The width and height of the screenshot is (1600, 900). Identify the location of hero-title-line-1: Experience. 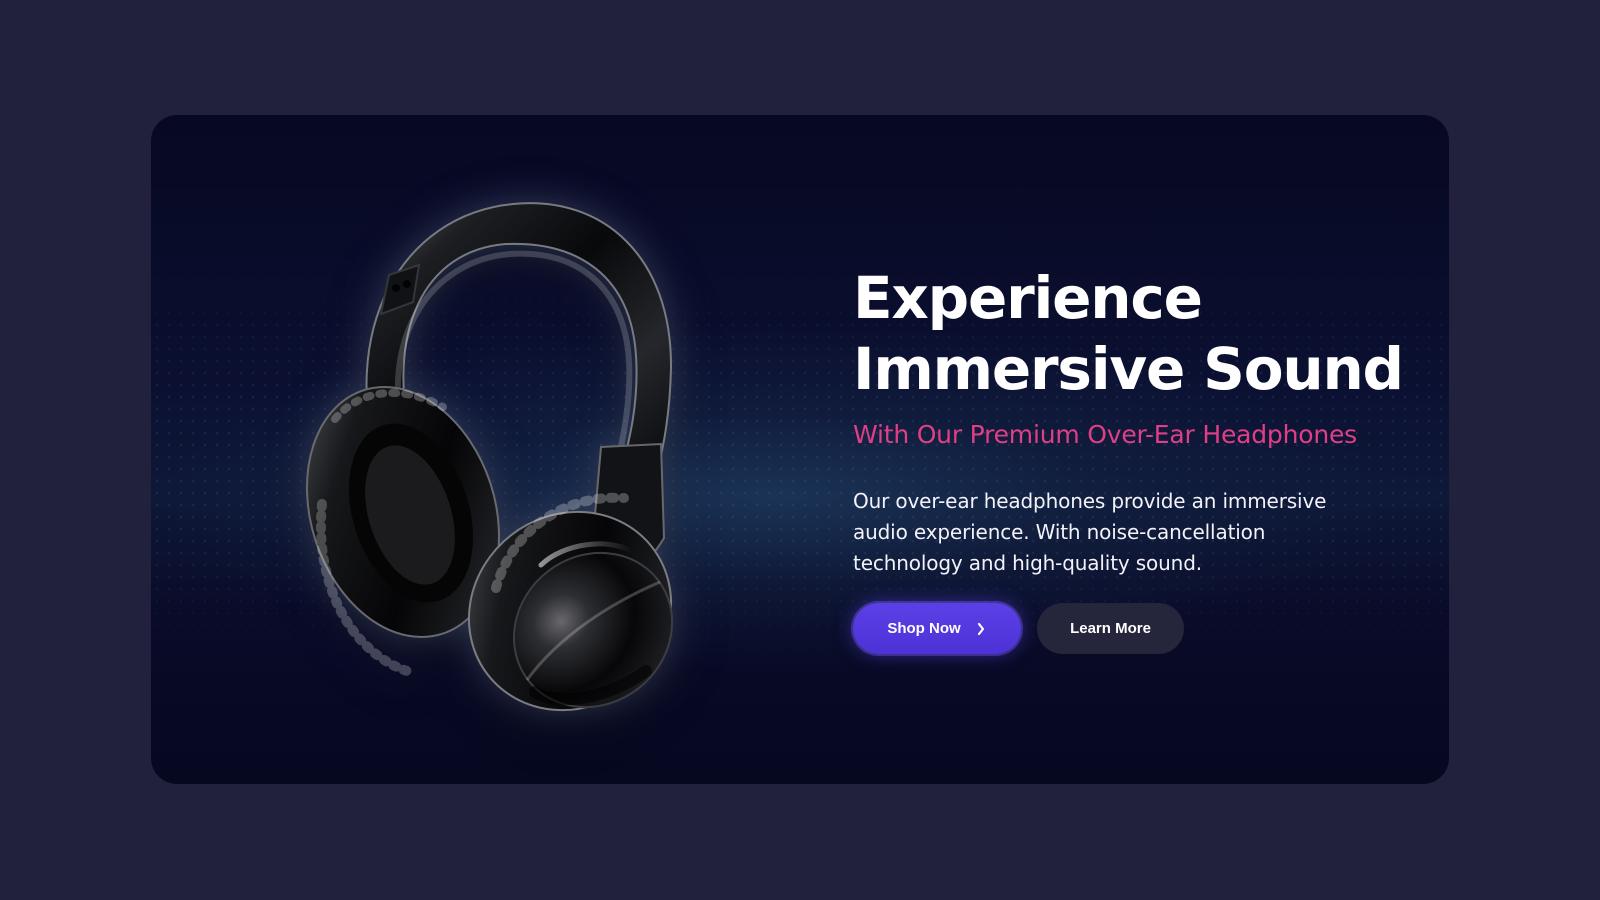
(1028, 298).